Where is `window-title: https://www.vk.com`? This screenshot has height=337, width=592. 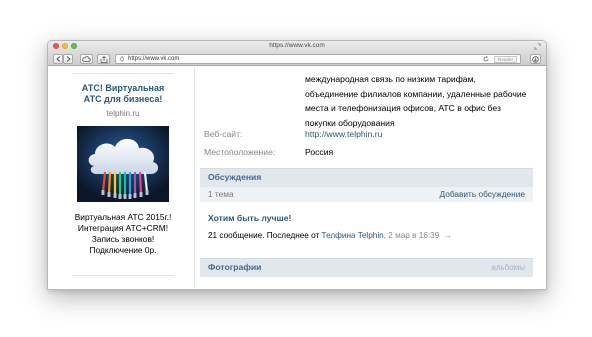
window-title: https://www.vk.com is located at coordinates (297, 45).